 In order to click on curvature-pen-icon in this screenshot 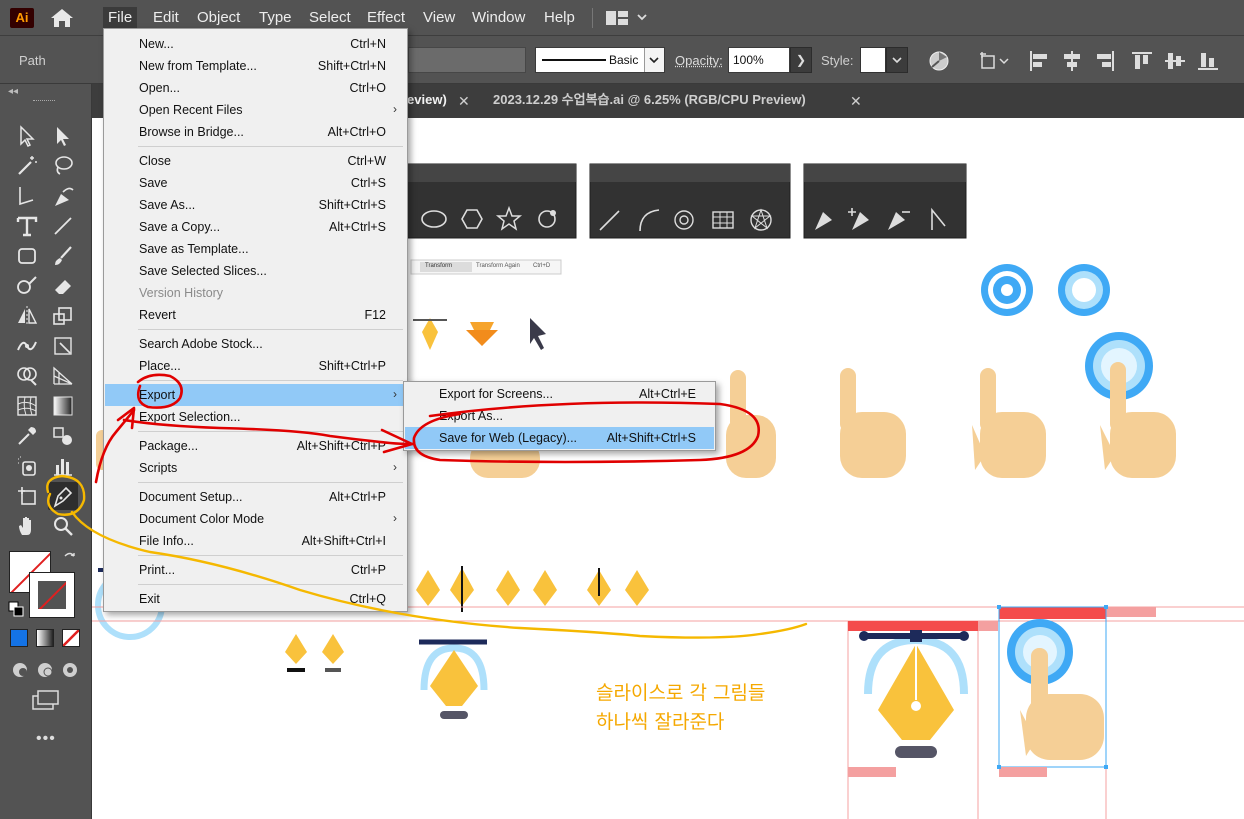, I will do `click(63, 196)`.